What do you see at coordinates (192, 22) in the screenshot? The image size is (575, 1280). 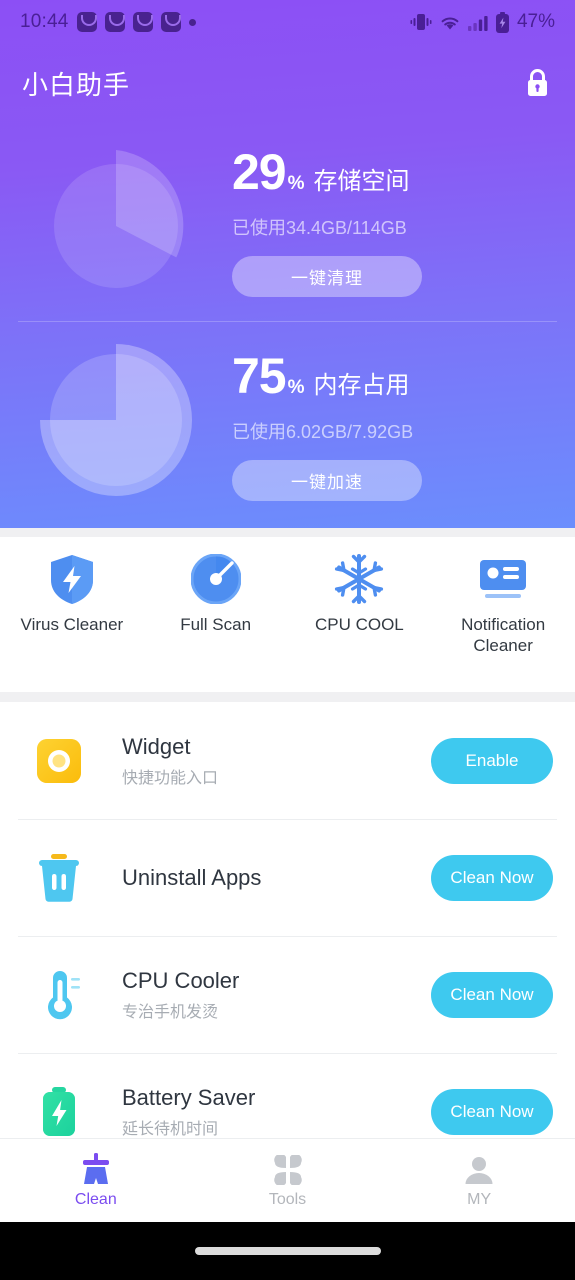 I see `more-notifications-dot` at bounding box center [192, 22].